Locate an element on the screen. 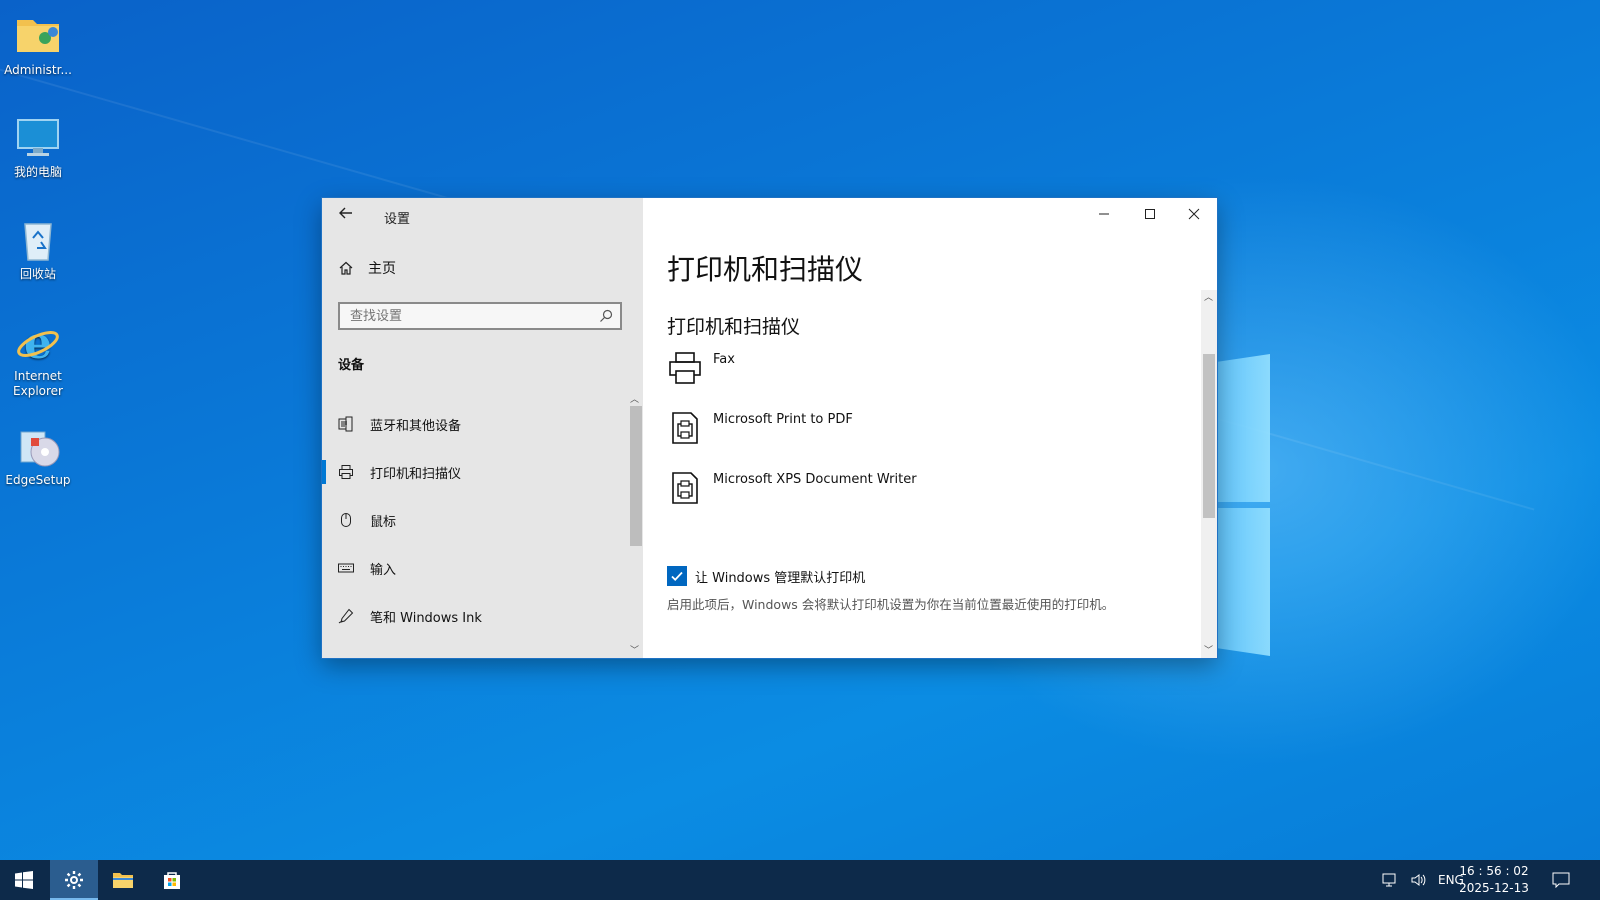 Image resolution: width=1600 pixels, height=900 pixels. installer-disc-icon is located at coordinates (38, 447).